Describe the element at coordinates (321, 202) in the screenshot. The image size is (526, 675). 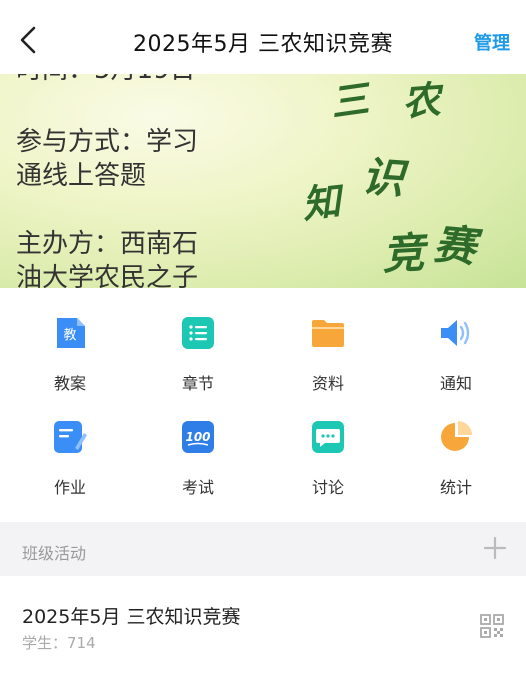
I see `banner-brush-char: 知` at that location.